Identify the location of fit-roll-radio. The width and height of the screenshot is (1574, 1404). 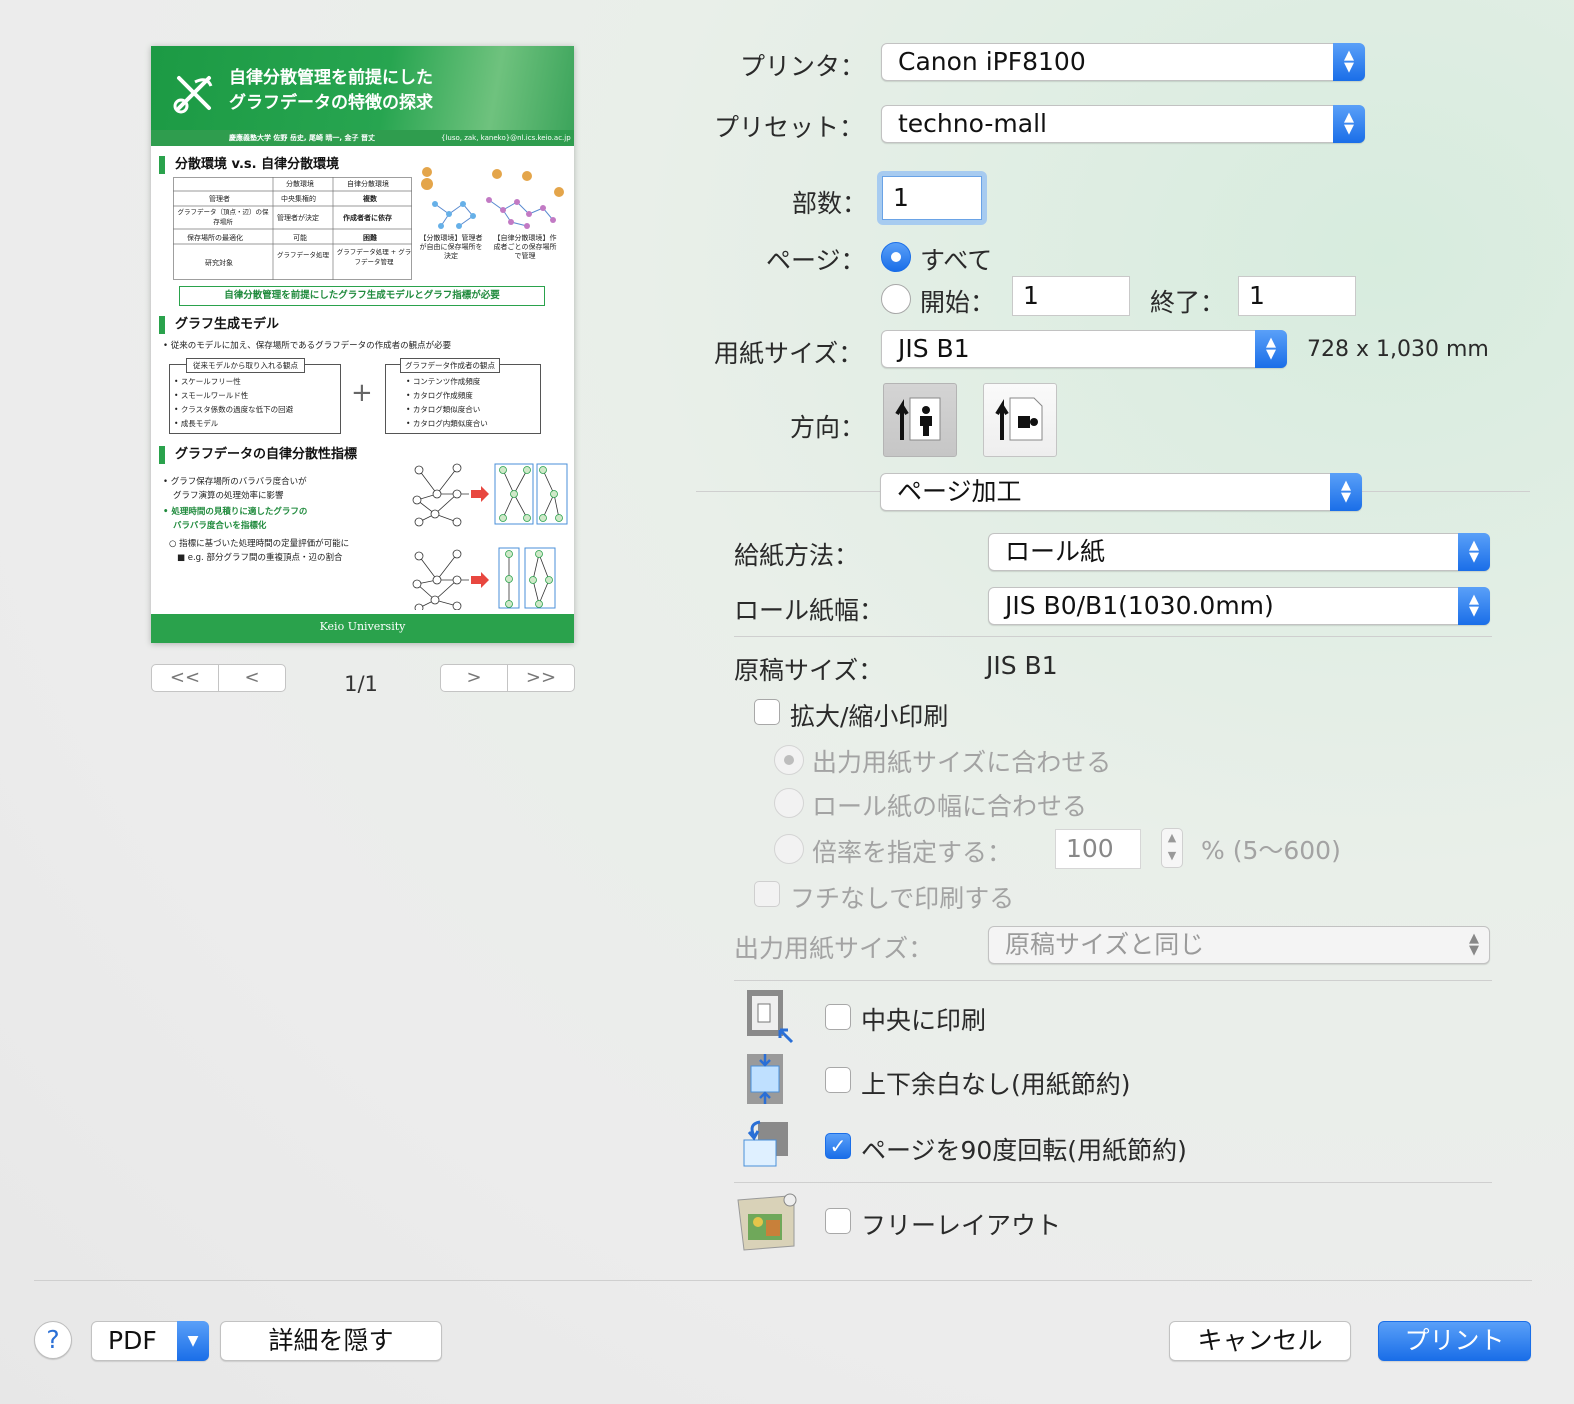
(789, 803).